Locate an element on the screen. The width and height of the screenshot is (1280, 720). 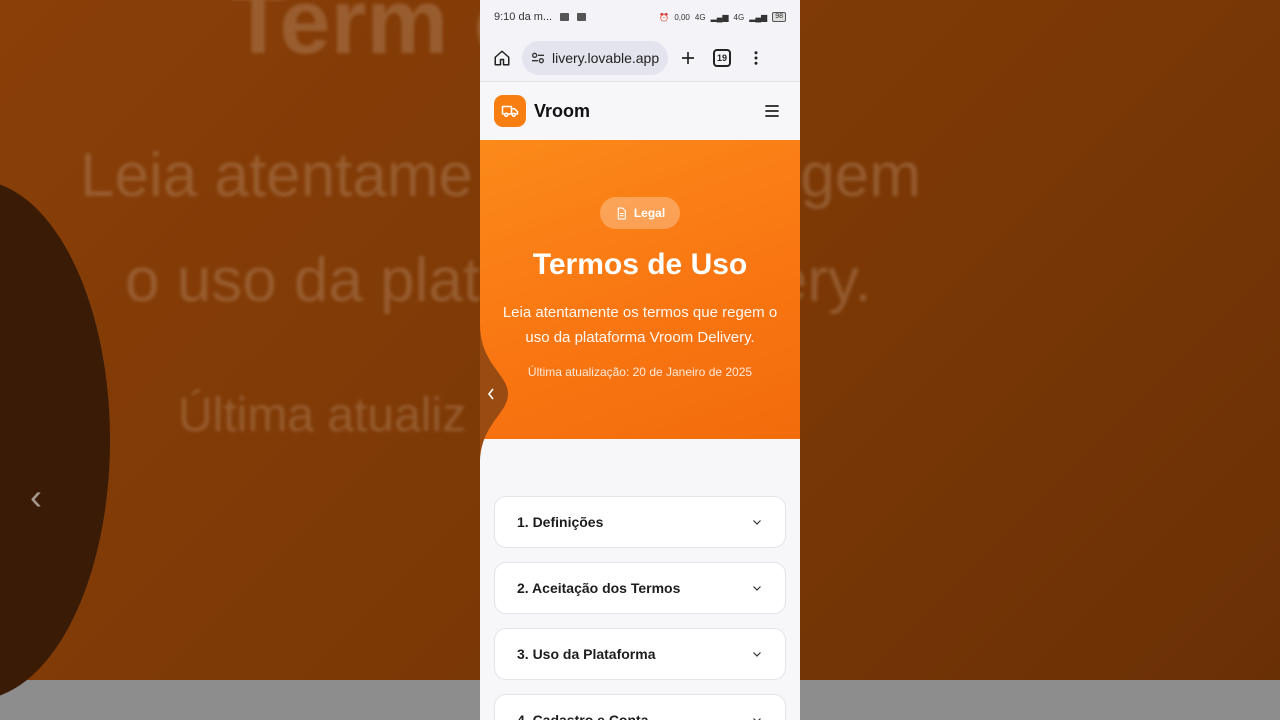
accordion-label: 3. Uso da Plataforma is located at coordinates (586, 654).